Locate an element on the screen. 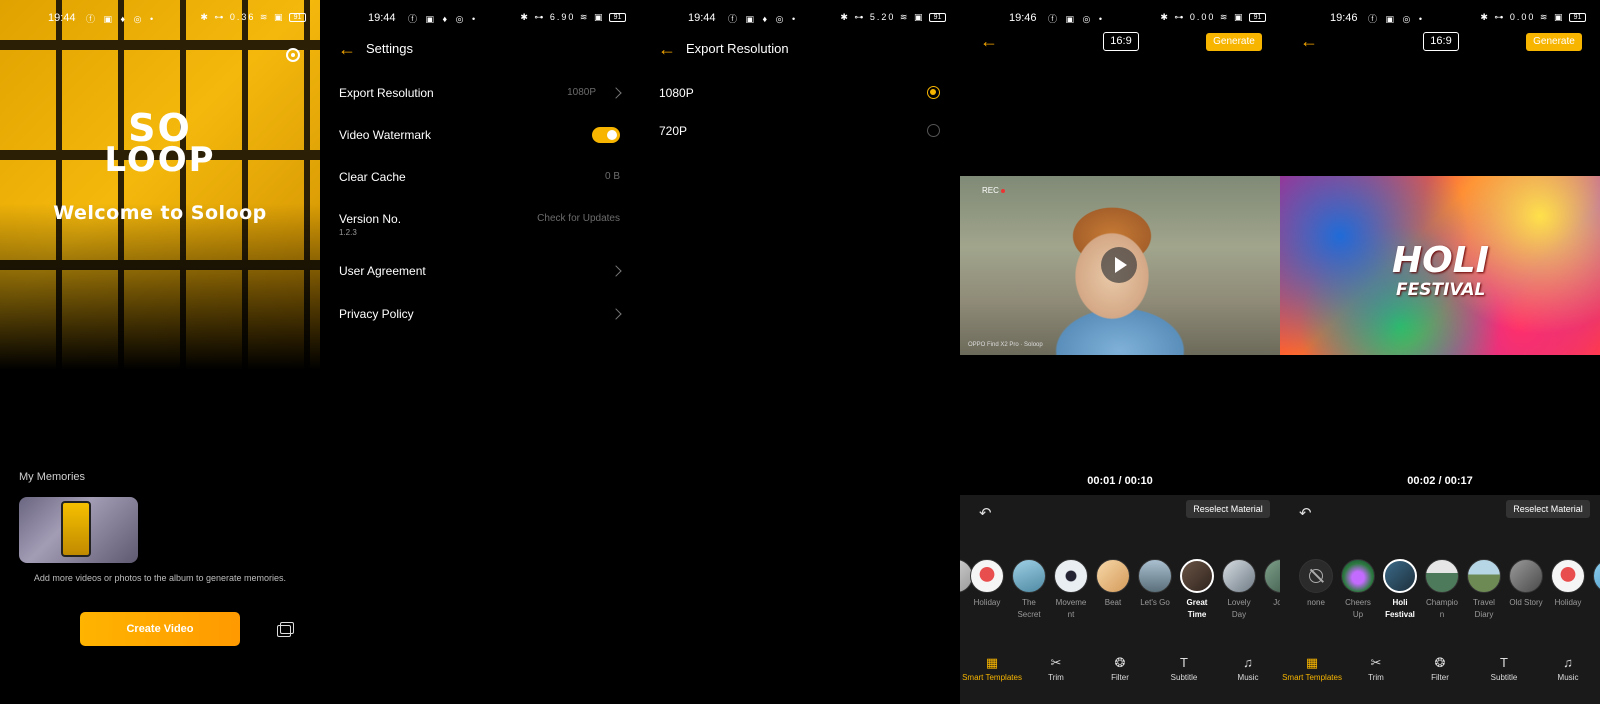 Image resolution: width=1600 pixels, height=704 pixels. template-old-story: Old Story is located at coordinates (1526, 584).